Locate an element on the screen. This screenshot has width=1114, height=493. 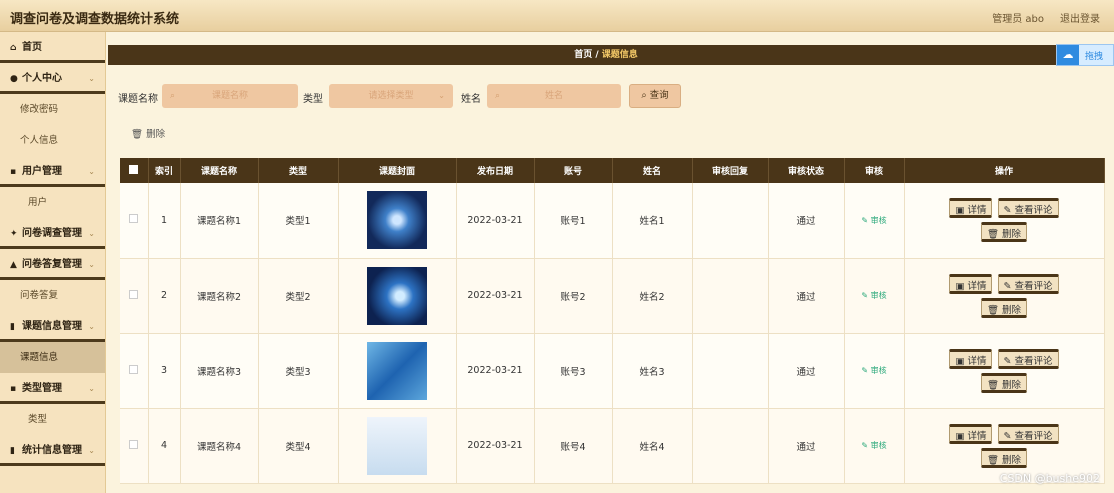
sidebar-item-answer-management: ▲ 问卷答复管理 ⌄ is located at coordinates (52, 264).